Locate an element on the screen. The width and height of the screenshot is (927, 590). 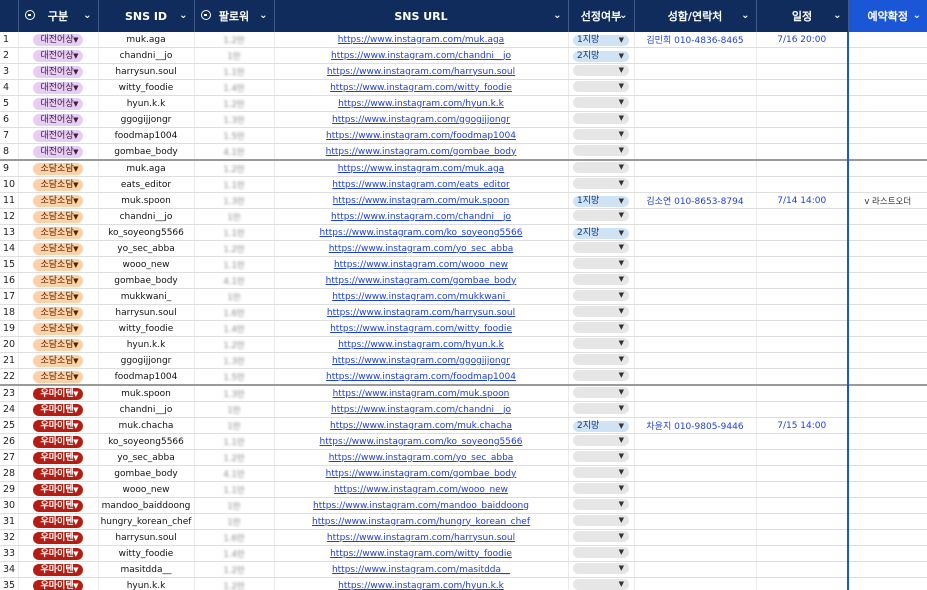
sns-id-cell: ggogijjongr is located at coordinates (146, 119).